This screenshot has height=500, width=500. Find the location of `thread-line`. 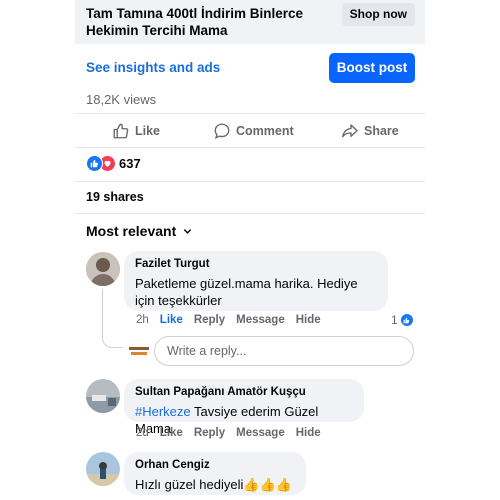

thread-line is located at coordinates (112, 318).